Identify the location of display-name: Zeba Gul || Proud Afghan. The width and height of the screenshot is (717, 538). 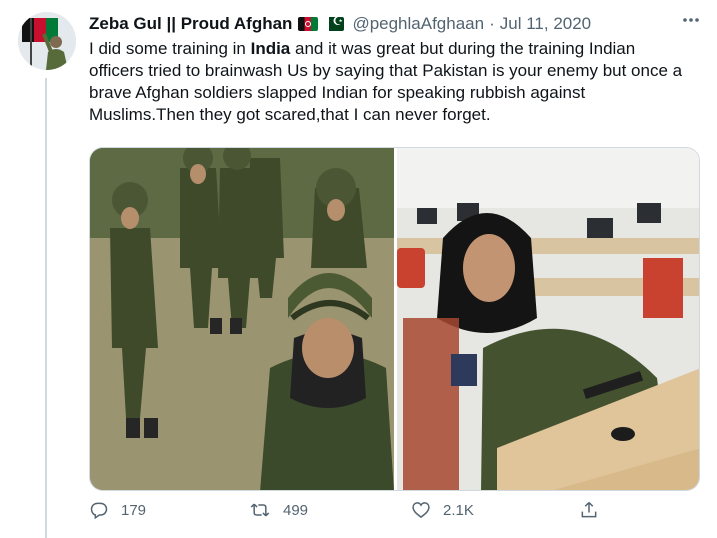
(190, 24).